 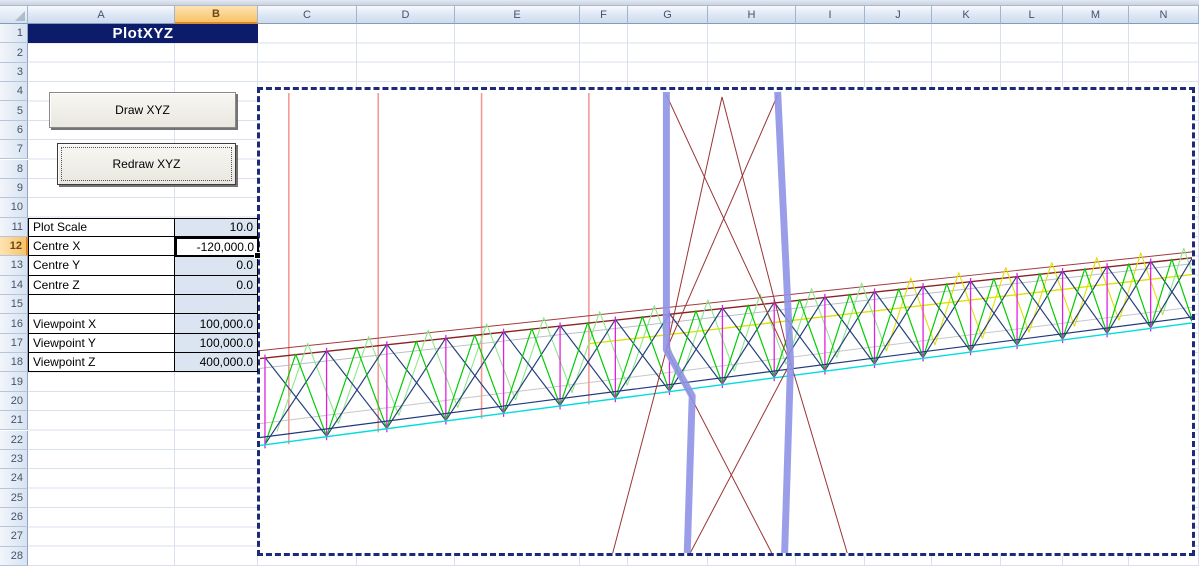 What do you see at coordinates (668, 15) in the screenshot?
I see `column-header-G: G` at bounding box center [668, 15].